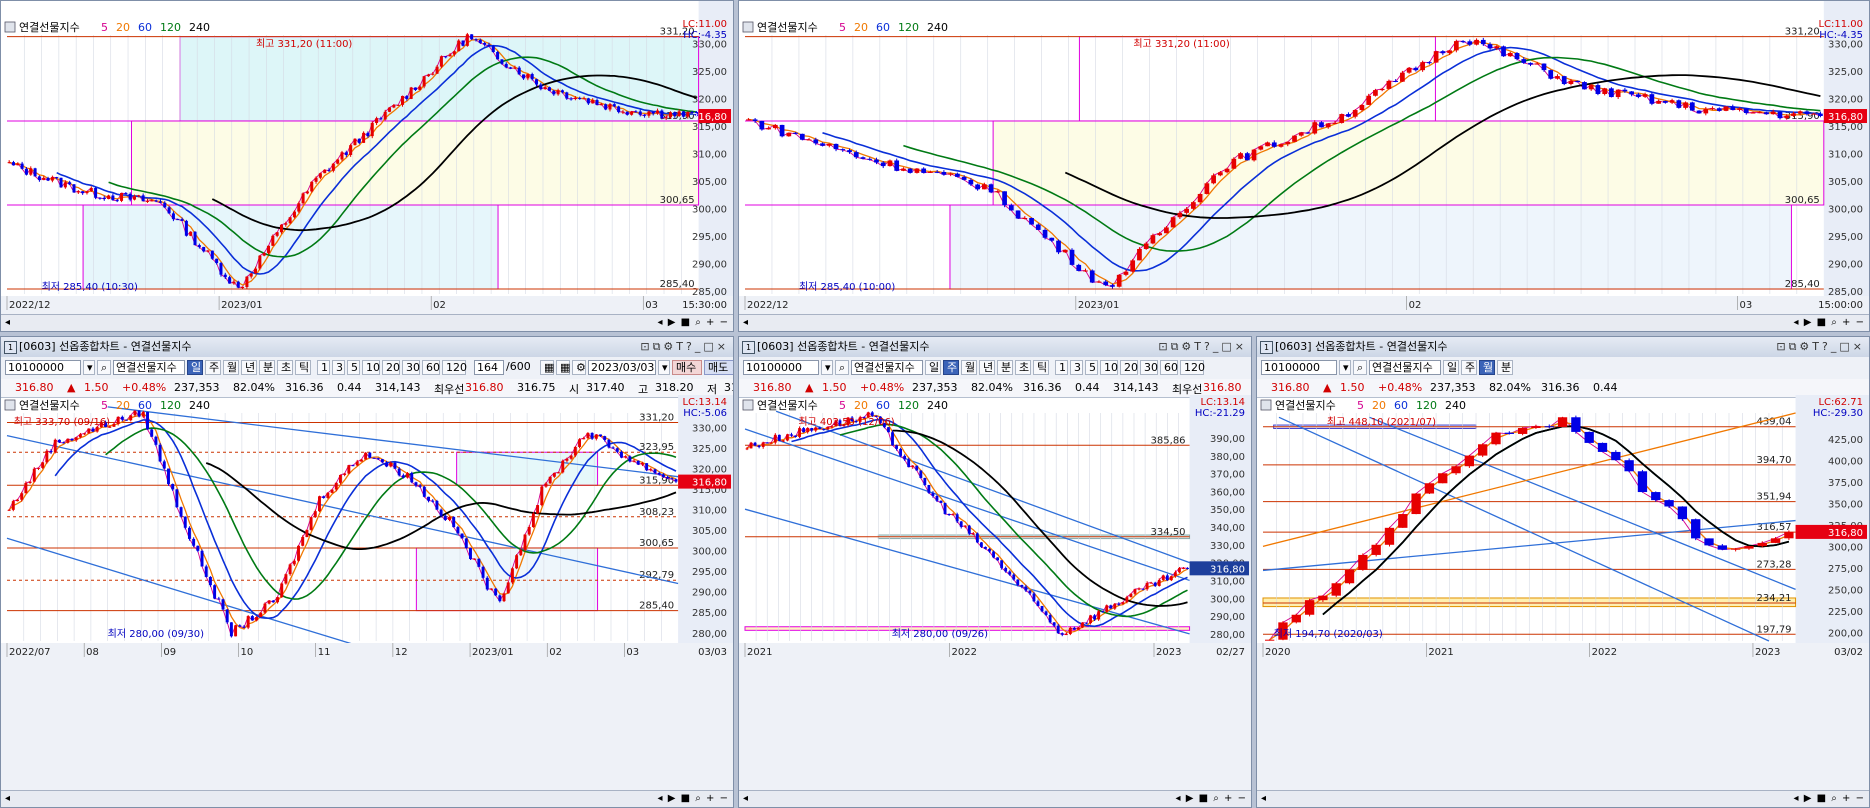  What do you see at coordinates (718, 367) in the screenshot?
I see `sell-button: 매도` at bounding box center [718, 367].